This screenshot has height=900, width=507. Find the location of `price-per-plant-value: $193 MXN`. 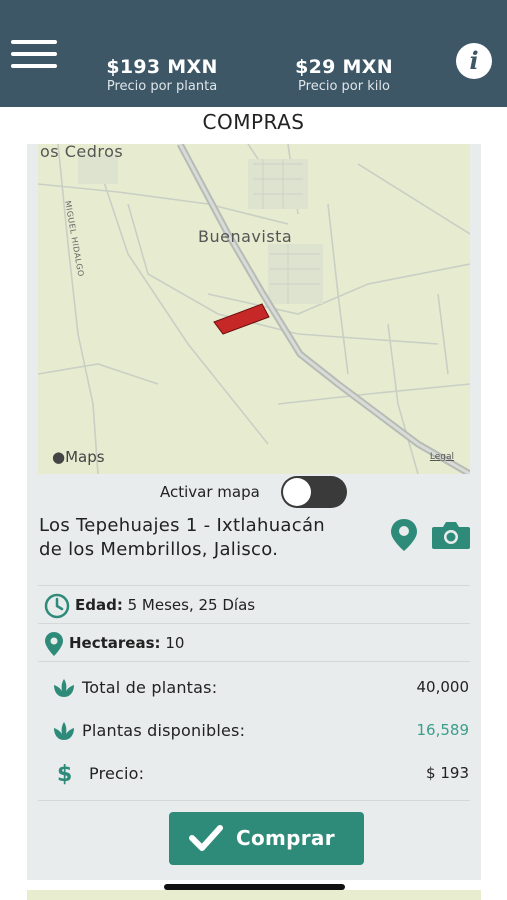

price-per-plant-value: $193 MXN is located at coordinates (162, 67).